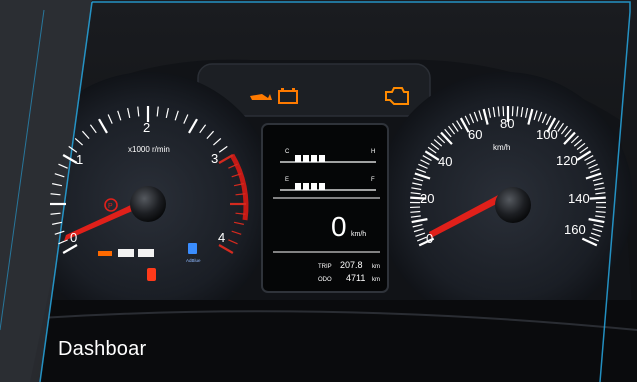 The height and width of the screenshot is (382, 637). What do you see at coordinates (192, 248) in the screenshot?
I see `adblue-icon` at bounding box center [192, 248].